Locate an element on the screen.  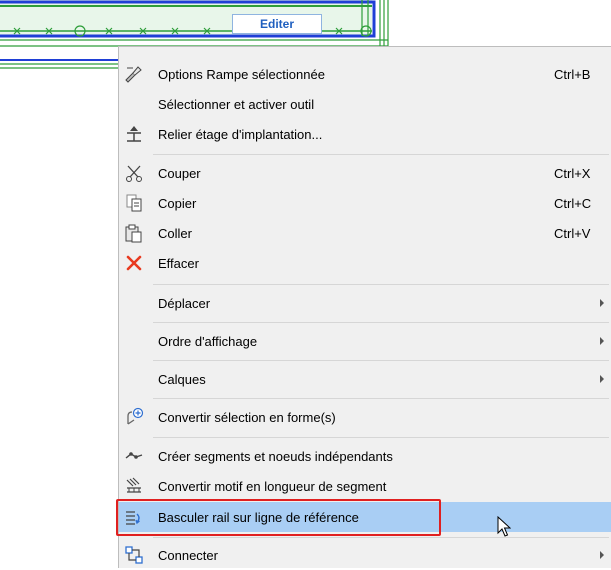
menu-item-layers: Calques is located at coordinates (365, 379).